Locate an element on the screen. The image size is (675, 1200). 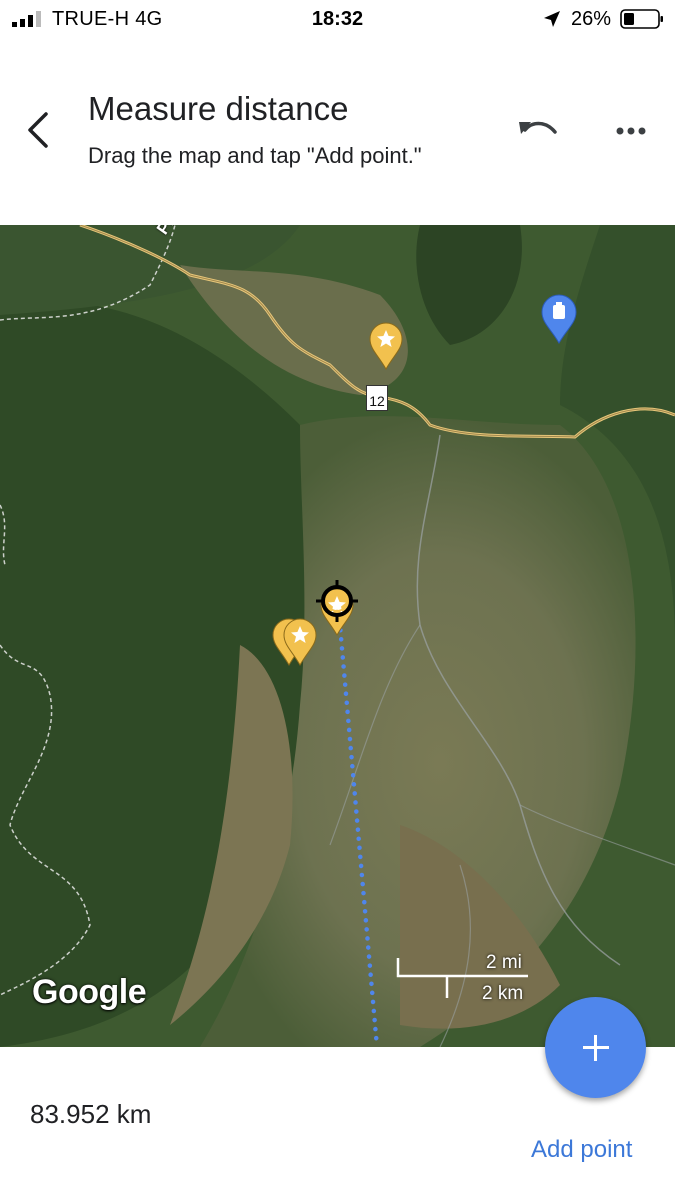
hotel-pin-icon is located at coordinates (559, 319).